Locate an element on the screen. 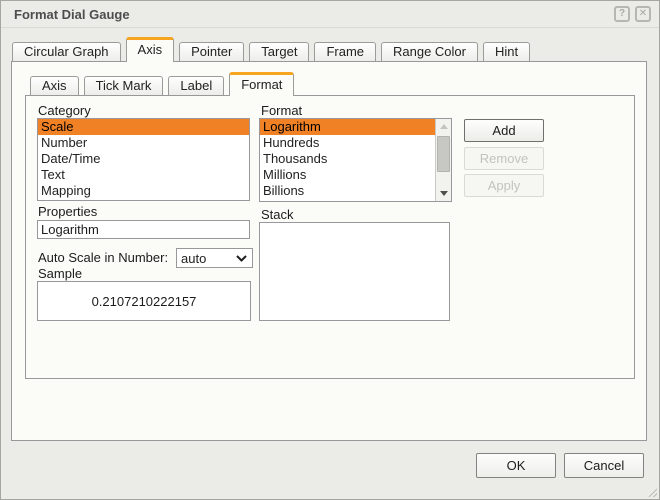 This screenshot has width=660, height=500. list-item-date-time: Date/Time is located at coordinates (143, 159).